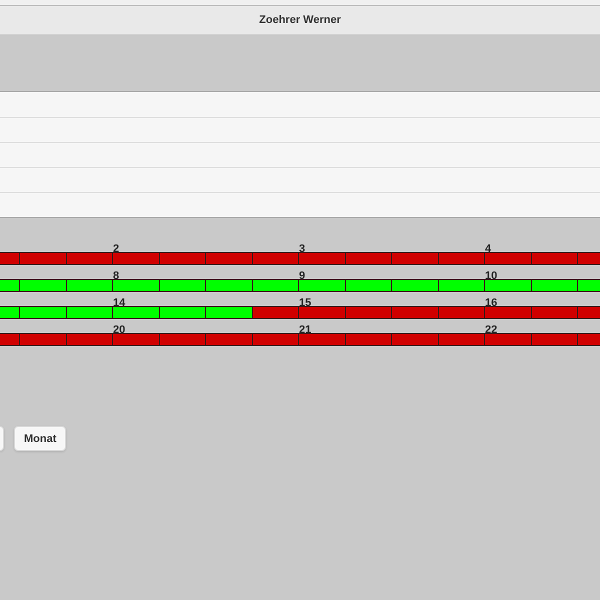 The width and height of the screenshot is (600, 600). I want to click on day-label: 15, so click(305, 303).